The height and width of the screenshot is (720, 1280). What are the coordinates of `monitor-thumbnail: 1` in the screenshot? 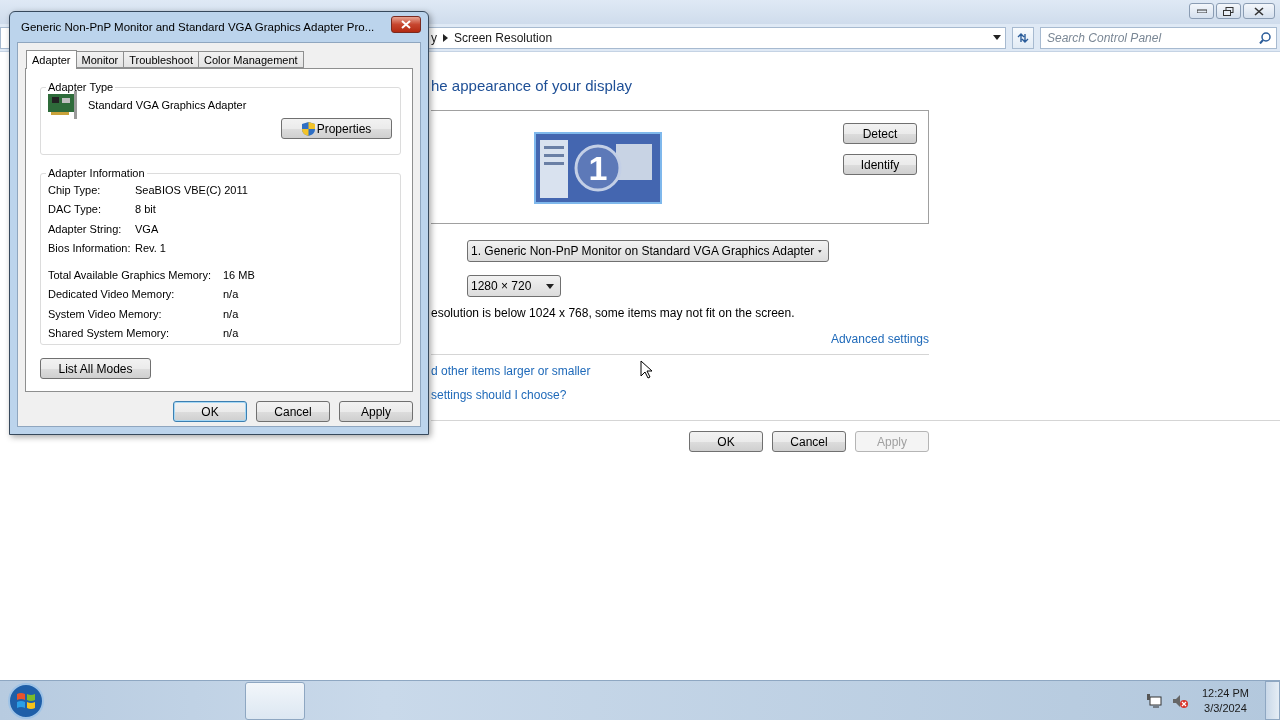 It's located at (598, 168).